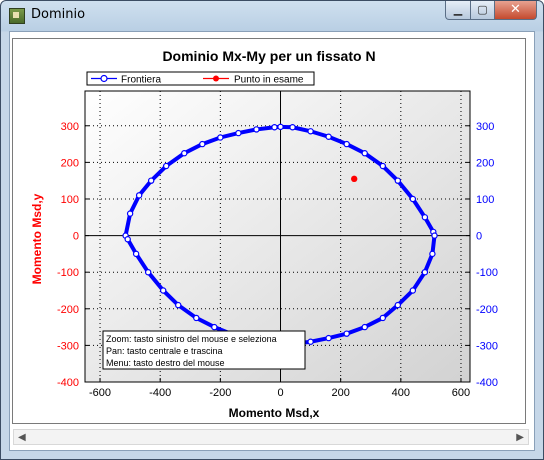 This screenshot has width=544, height=460. I want to click on maximize-button: ▢, so click(482, 10).